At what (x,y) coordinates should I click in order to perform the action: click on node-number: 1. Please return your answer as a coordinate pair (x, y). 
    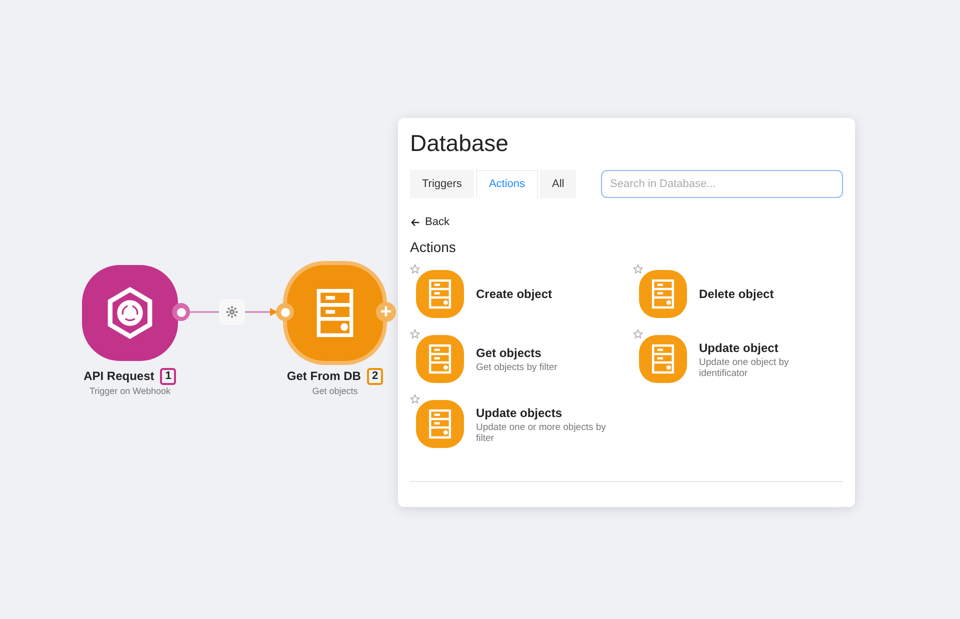
    Looking at the image, I should click on (168, 376).